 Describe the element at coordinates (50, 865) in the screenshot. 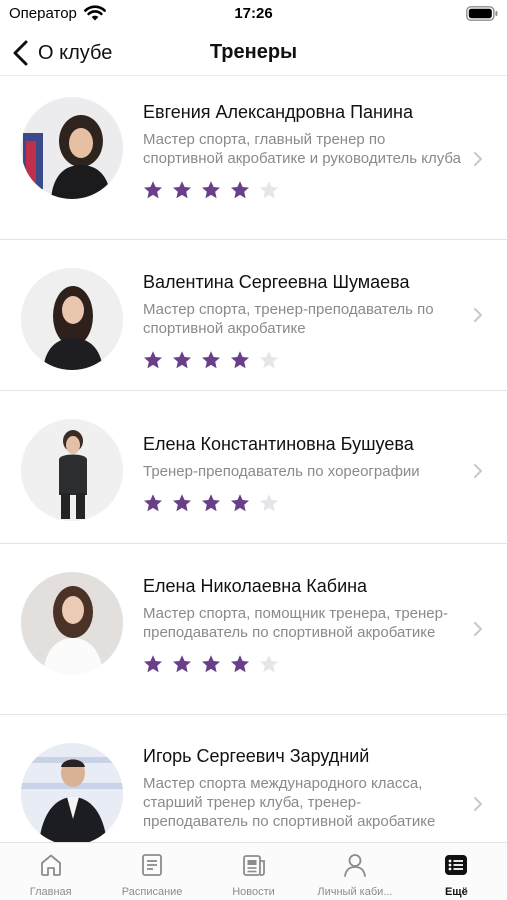

I see `home-icon` at that location.